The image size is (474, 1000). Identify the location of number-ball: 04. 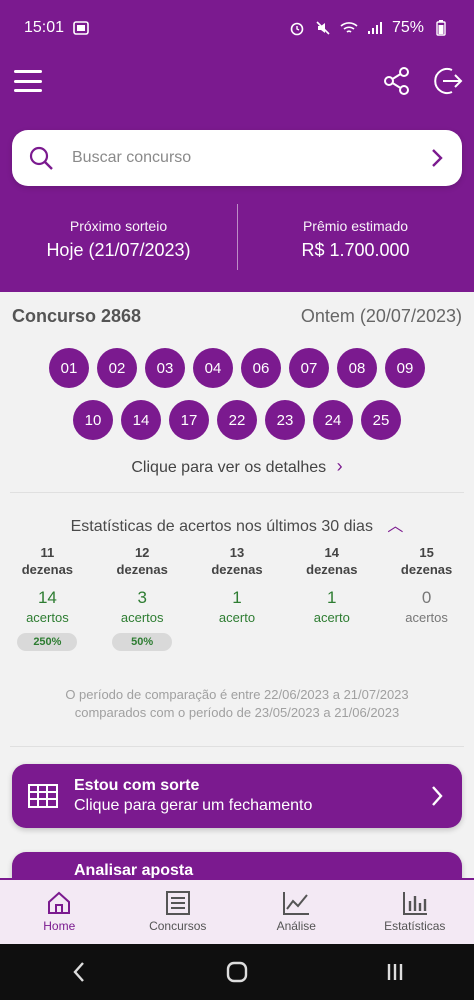
(213, 368).